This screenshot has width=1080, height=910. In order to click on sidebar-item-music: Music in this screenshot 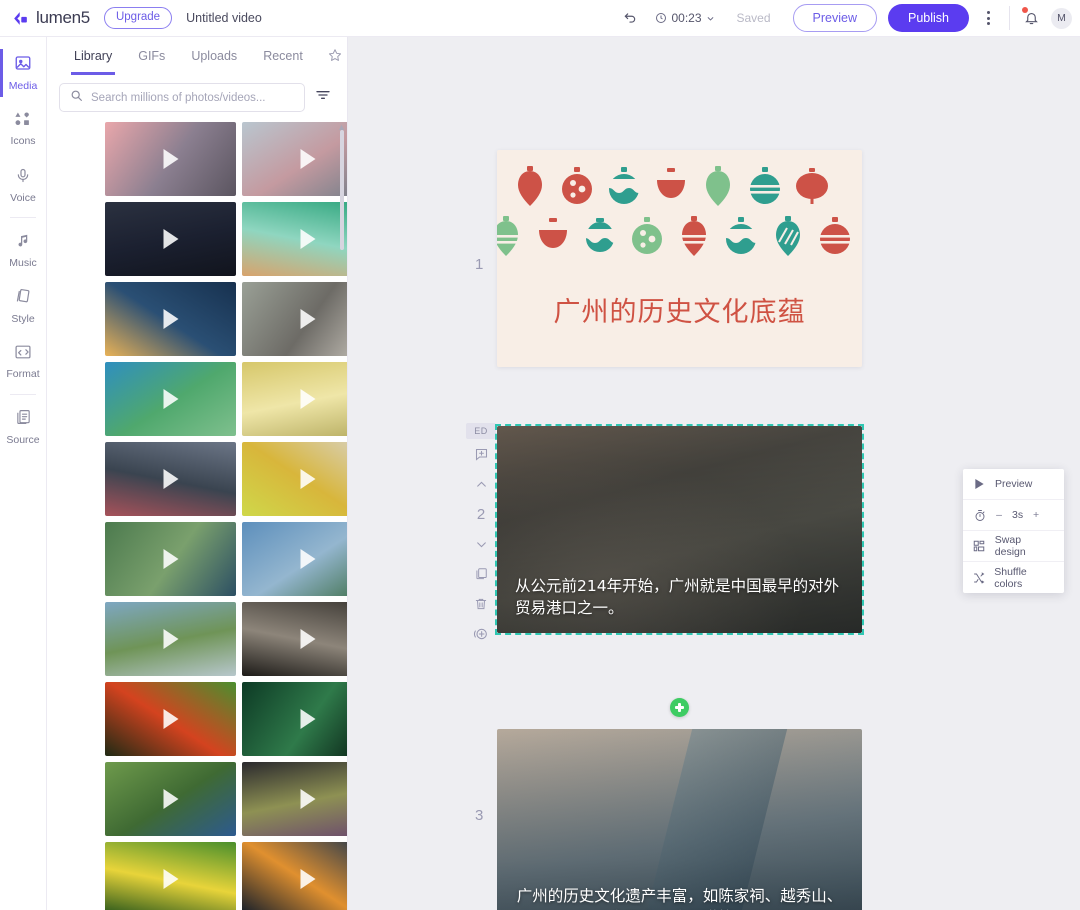, I will do `click(23, 250)`.